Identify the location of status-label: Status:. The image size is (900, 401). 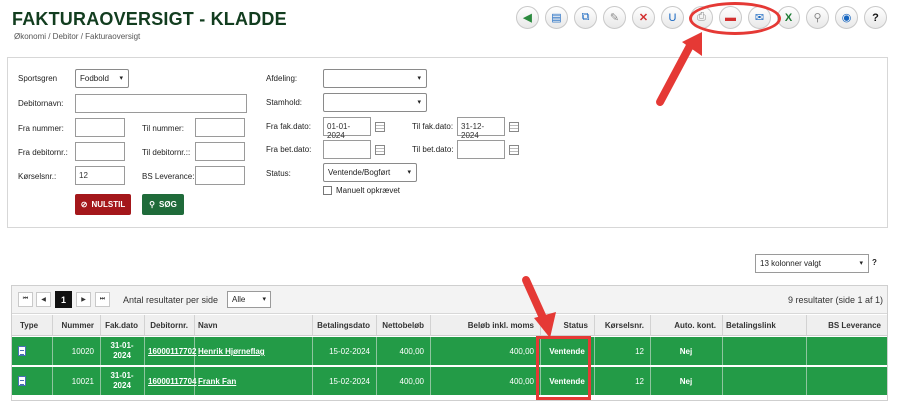
(278, 173).